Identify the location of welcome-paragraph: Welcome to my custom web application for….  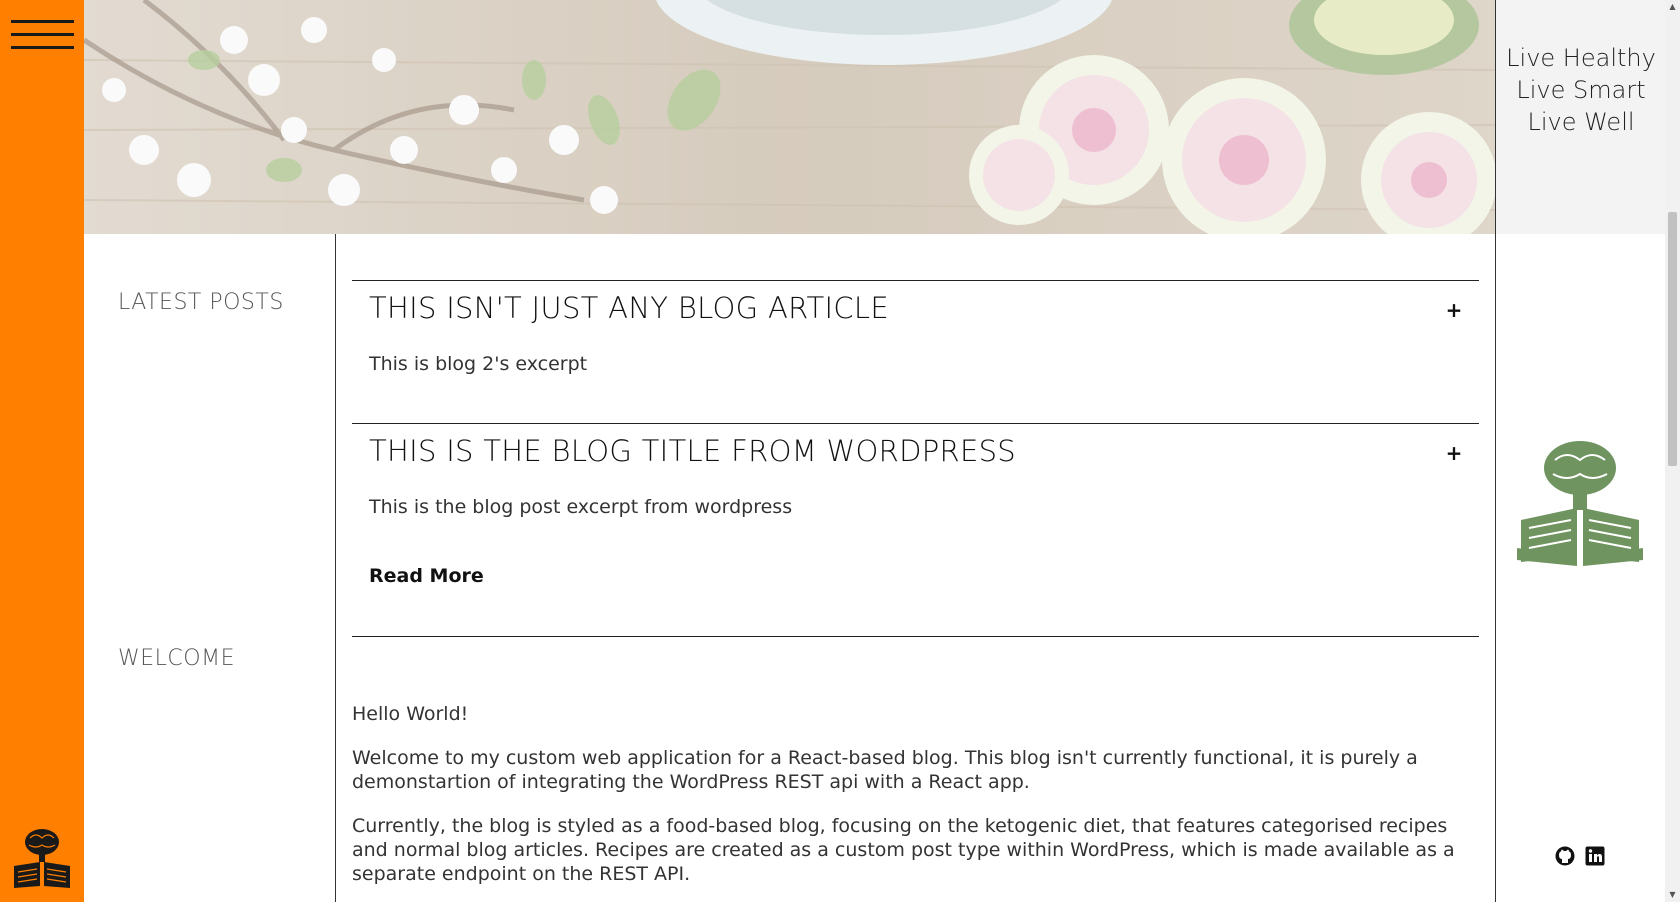
(885, 770).